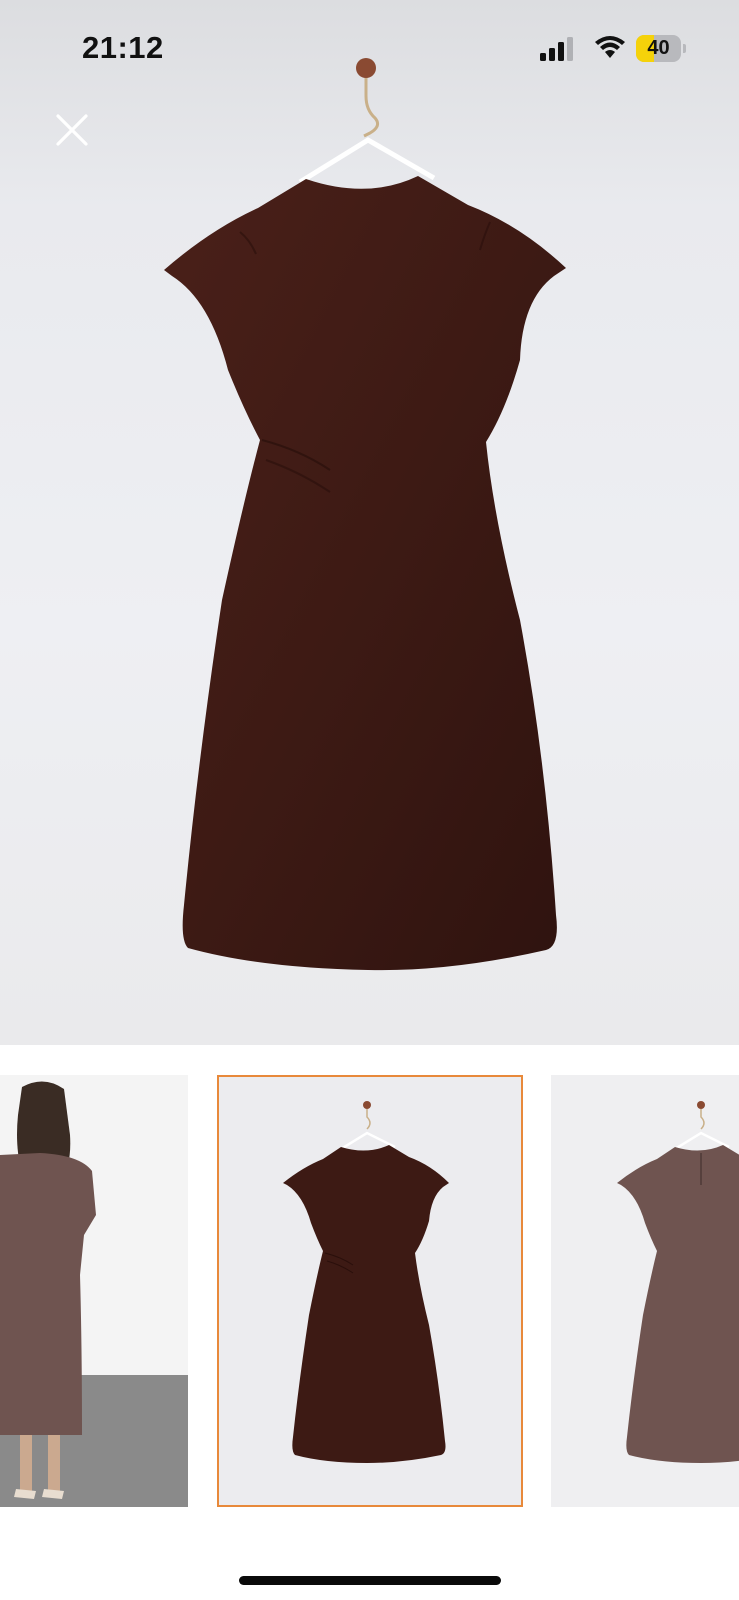 The width and height of the screenshot is (739, 1600). I want to click on model-back-image, so click(94, 1291).